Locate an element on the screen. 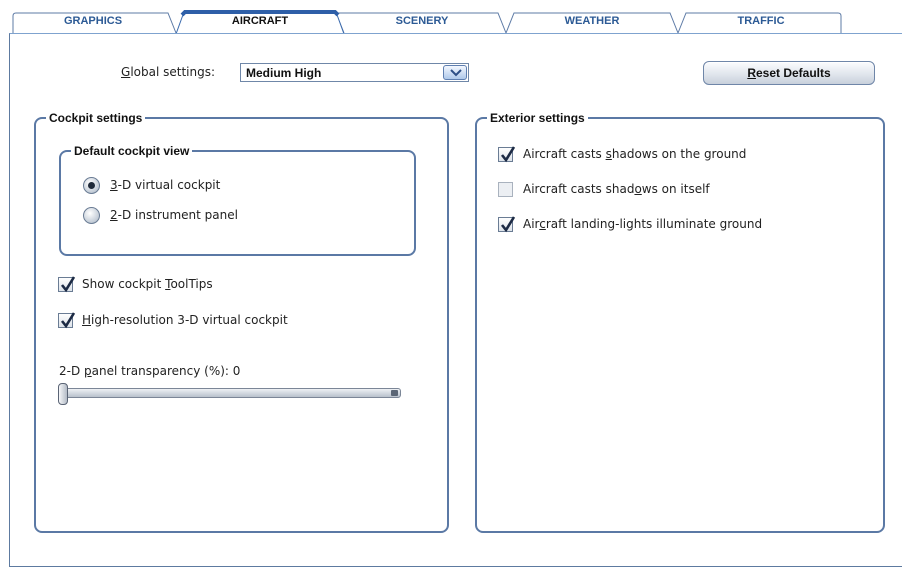 The image size is (902, 569). exterior-settings-title: Exterior settings is located at coordinates (537, 118).